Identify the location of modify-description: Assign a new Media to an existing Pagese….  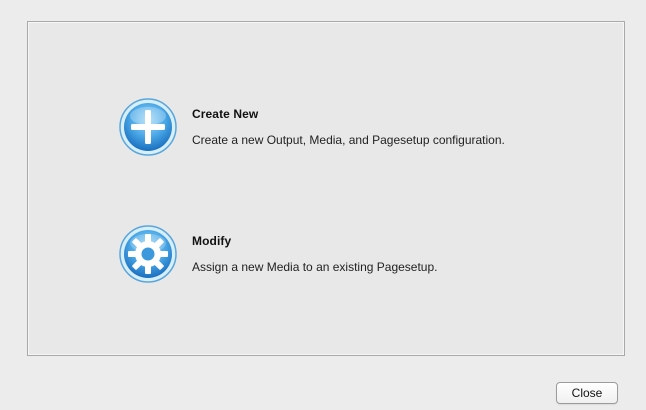
(315, 267).